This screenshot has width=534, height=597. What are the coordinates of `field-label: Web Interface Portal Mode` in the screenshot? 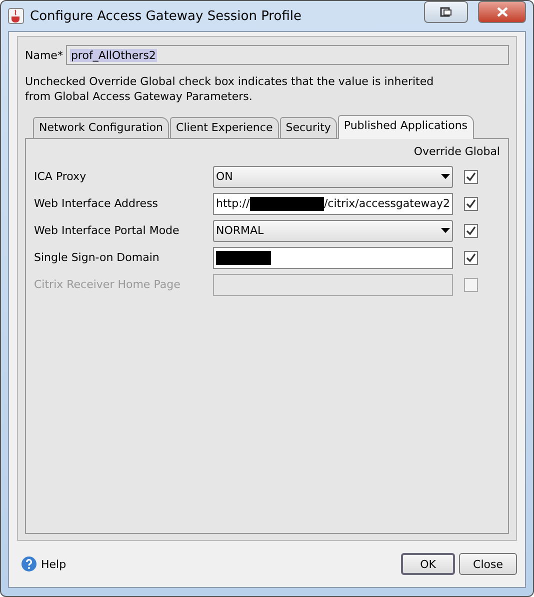 It's located at (107, 230).